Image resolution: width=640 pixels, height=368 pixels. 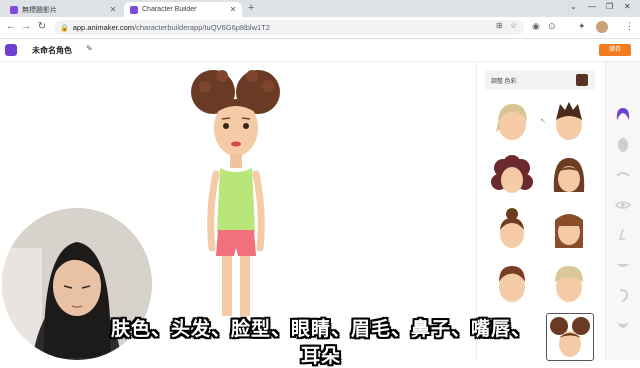 I want to click on reload-icon: ↻, so click(x=42, y=26).